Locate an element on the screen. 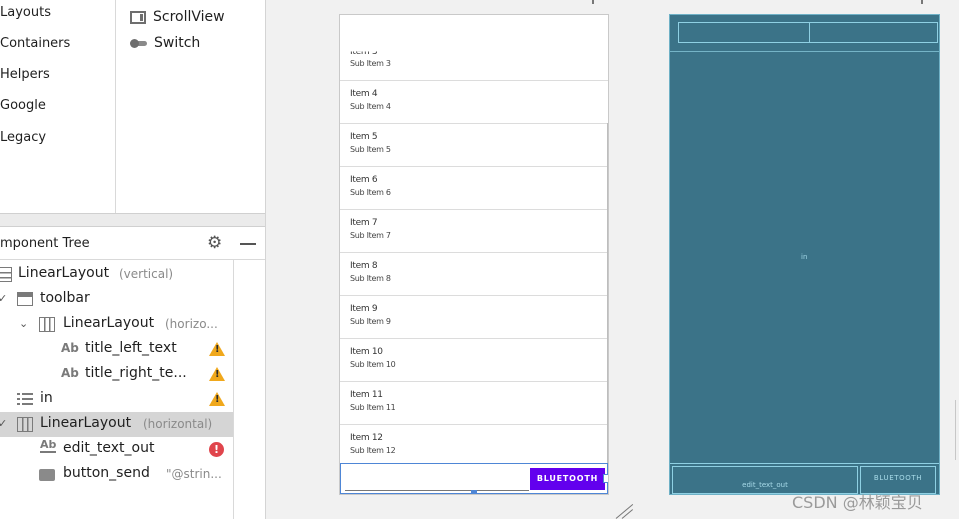  list-item-title: Item 12 is located at coordinates (366, 438).